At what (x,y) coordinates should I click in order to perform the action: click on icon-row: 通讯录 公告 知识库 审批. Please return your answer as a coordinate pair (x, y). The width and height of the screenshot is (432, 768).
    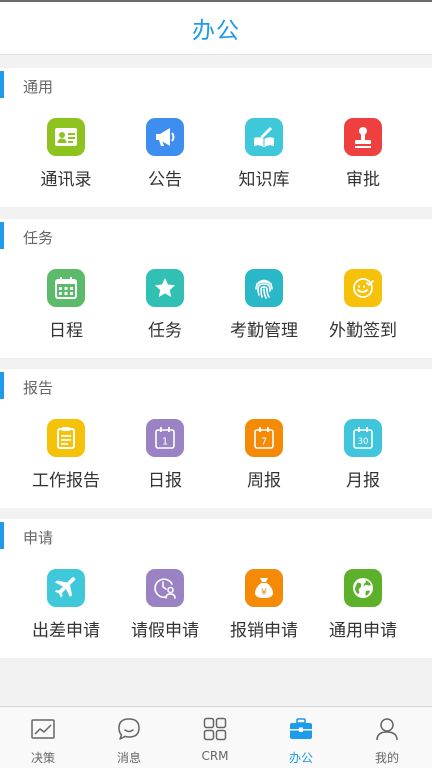
    Looking at the image, I should click on (216, 155).